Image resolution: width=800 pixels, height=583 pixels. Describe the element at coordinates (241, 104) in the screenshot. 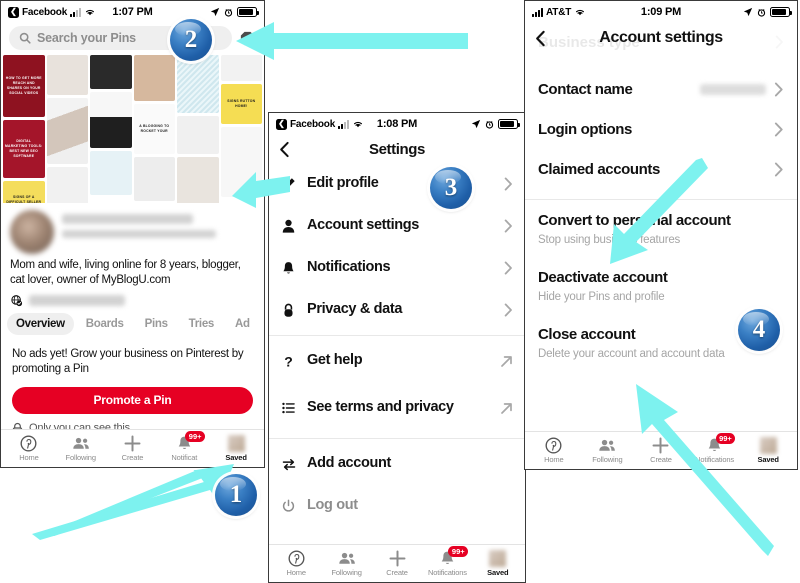

I see `pin-thumbnail: SIGNS RUTTON HOME!` at that location.